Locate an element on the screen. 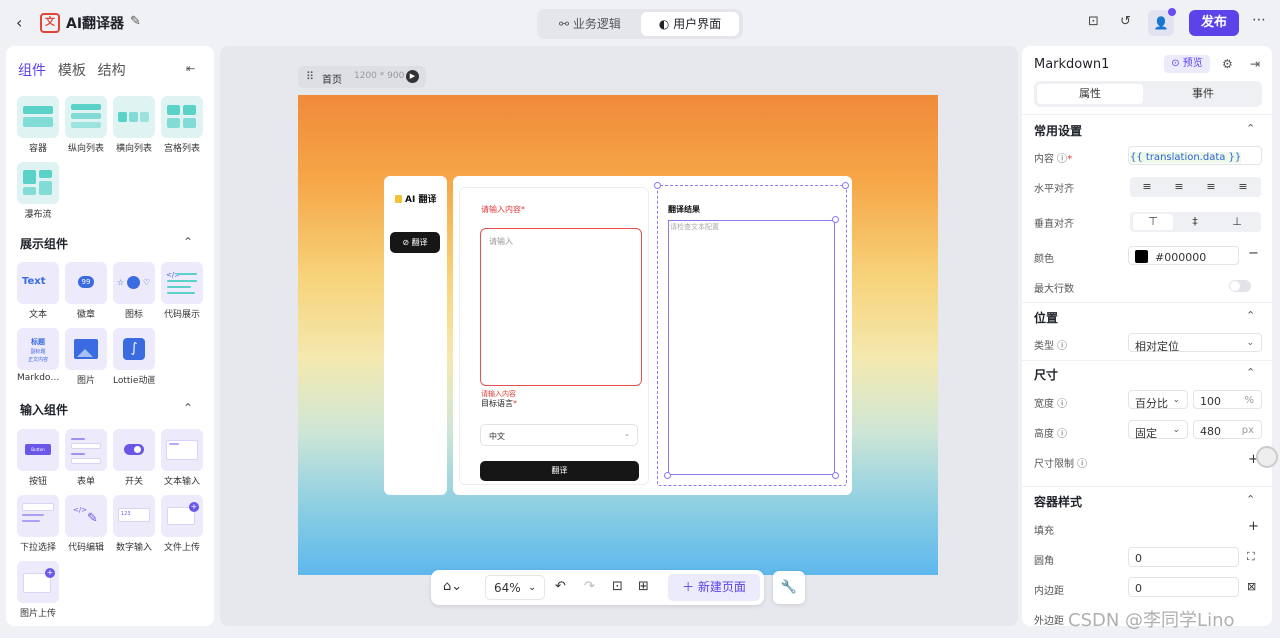  align-justify-icon: ≡ is located at coordinates (1243, 187).